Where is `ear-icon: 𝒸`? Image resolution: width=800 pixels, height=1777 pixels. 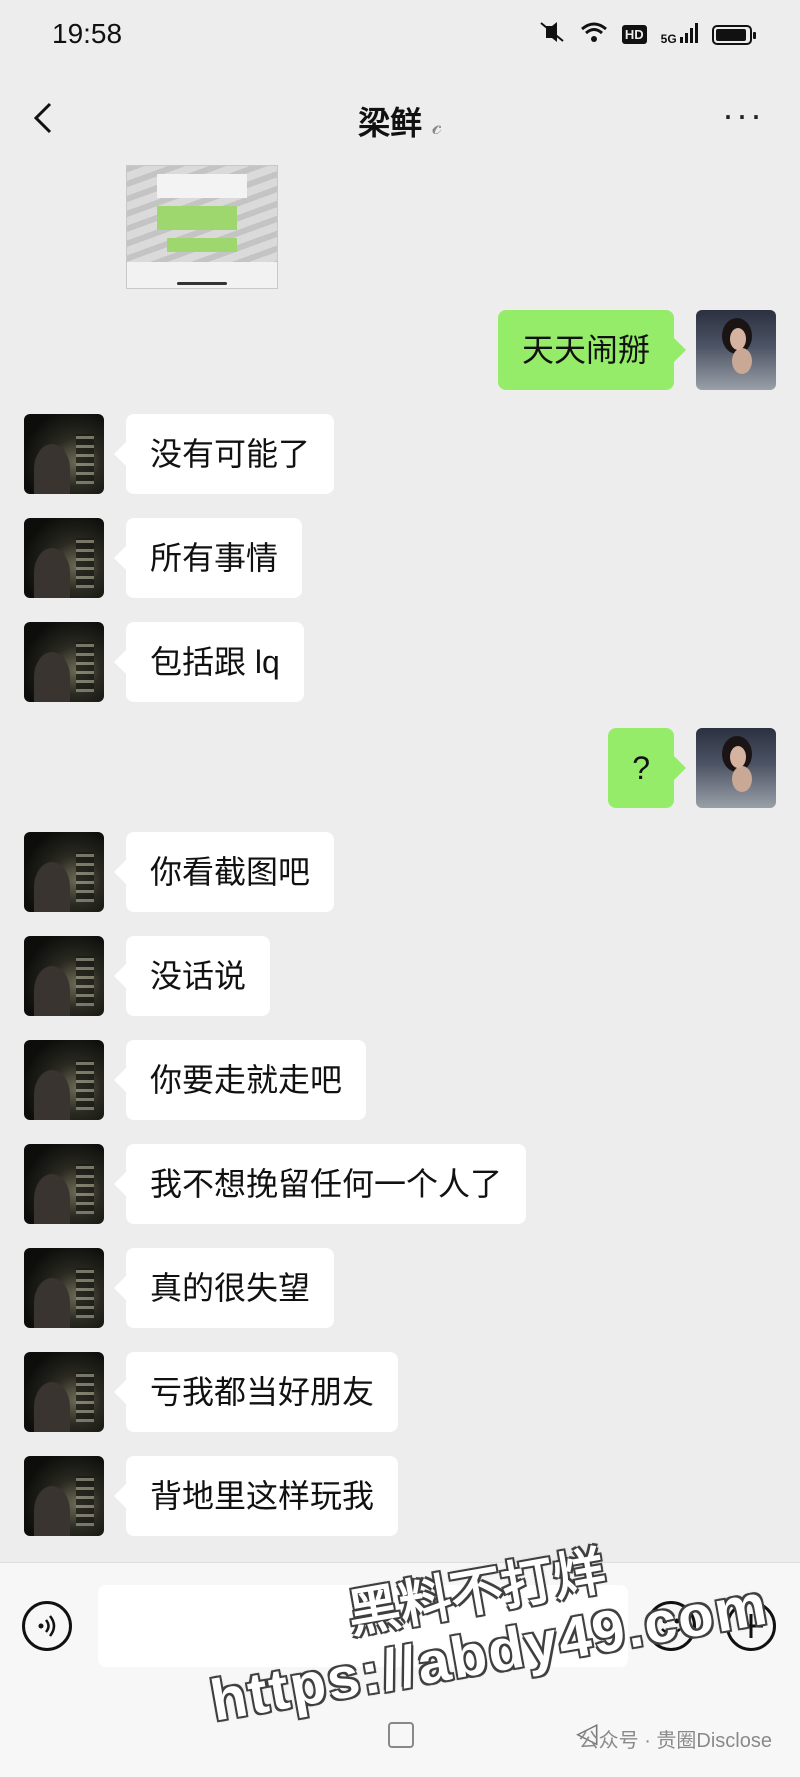
ear-icon: 𝒸 is located at coordinates (437, 126).